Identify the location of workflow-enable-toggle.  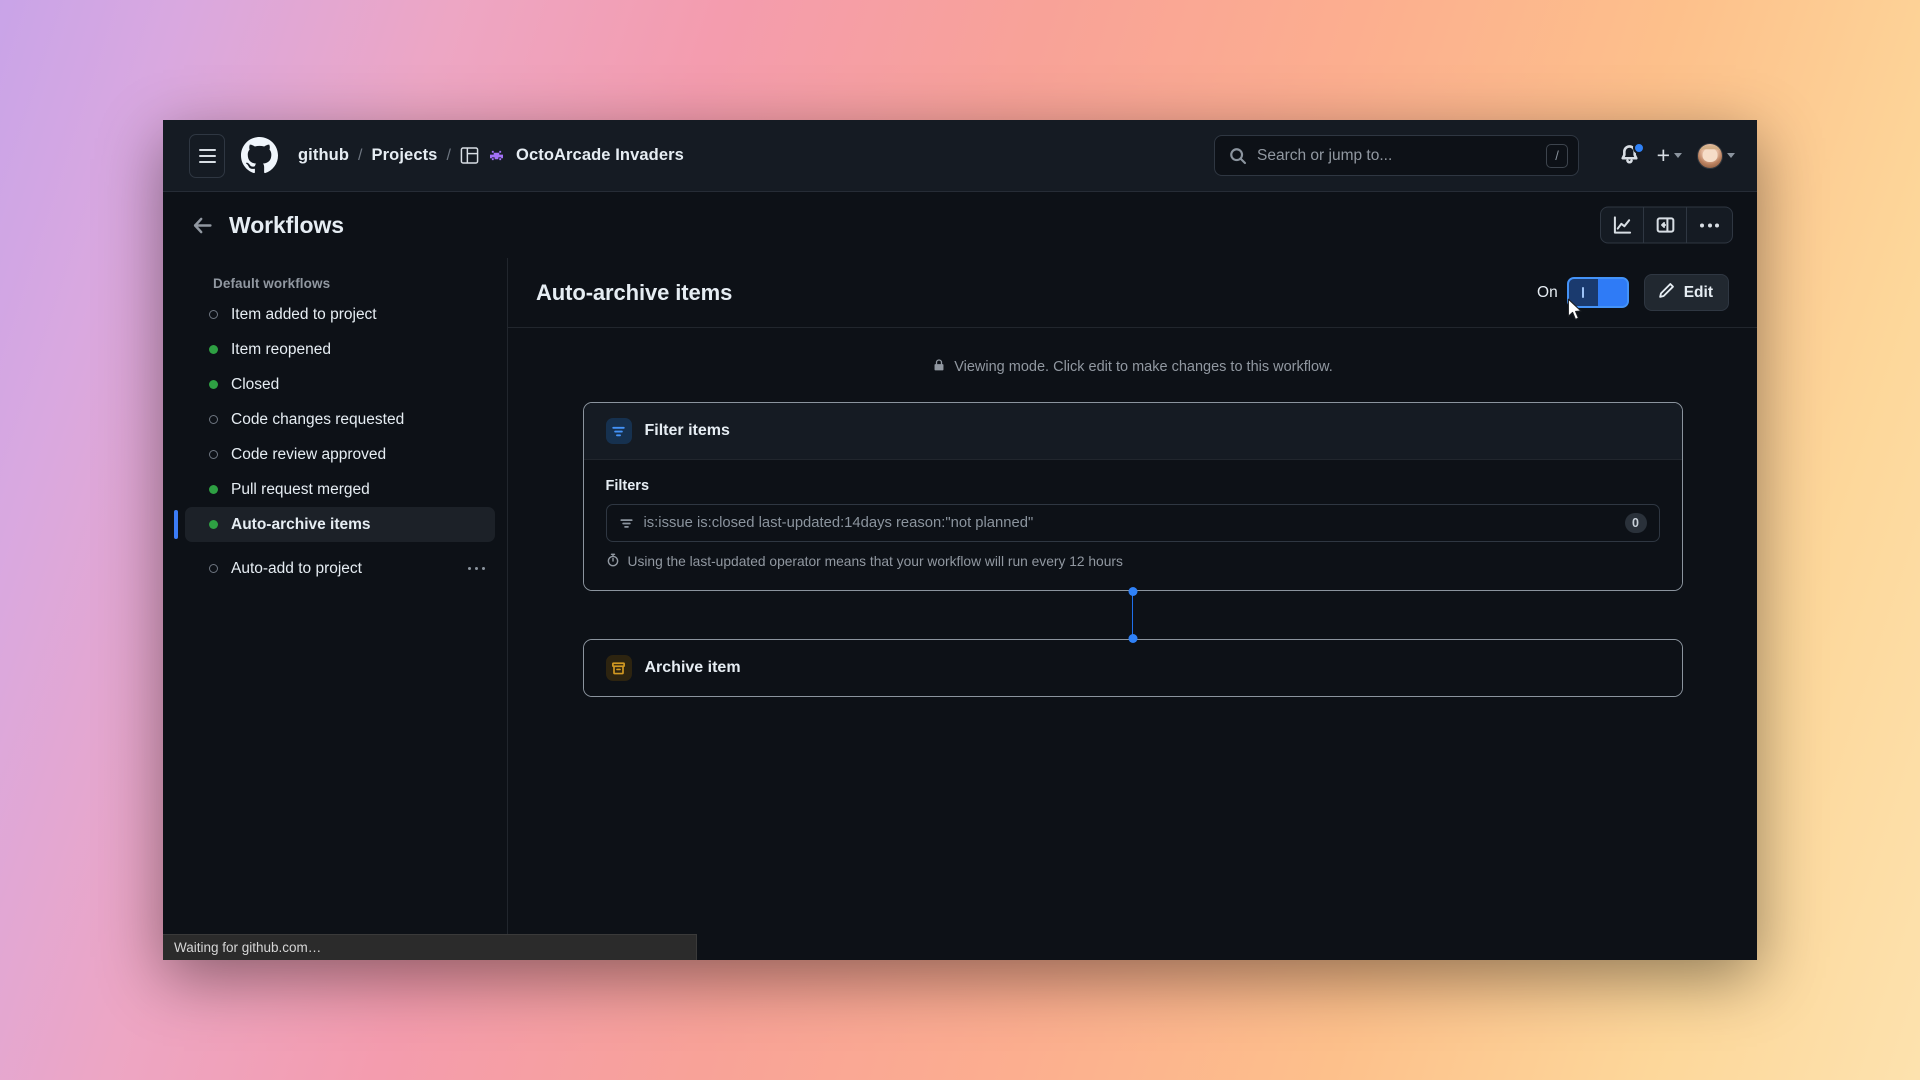
(1597, 292).